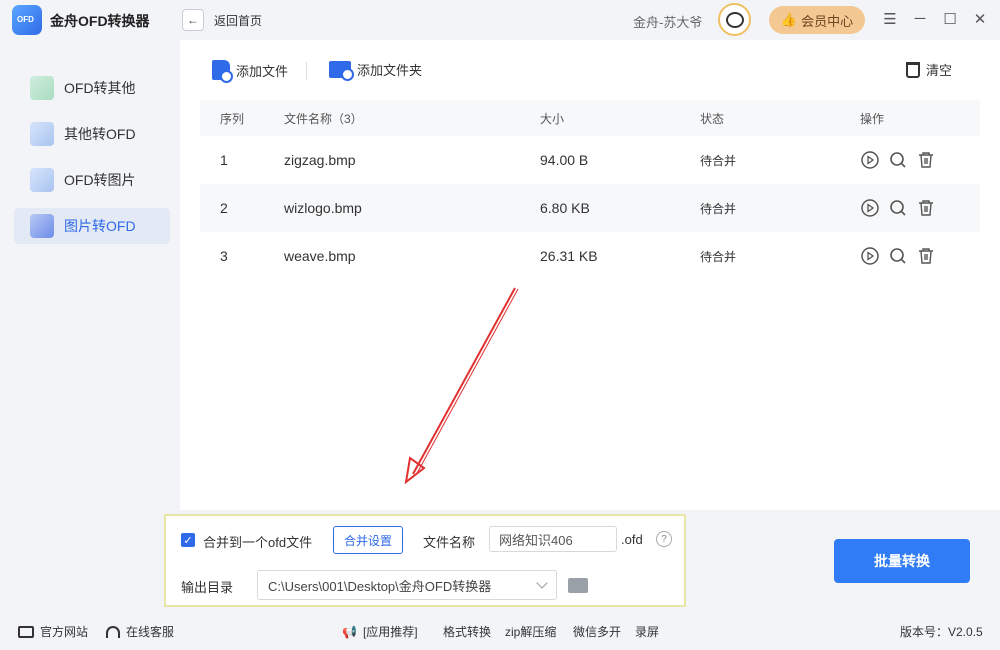 The height and width of the screenshot is (650, 1000). I want to click on add-file-icon, so click(222, 71).